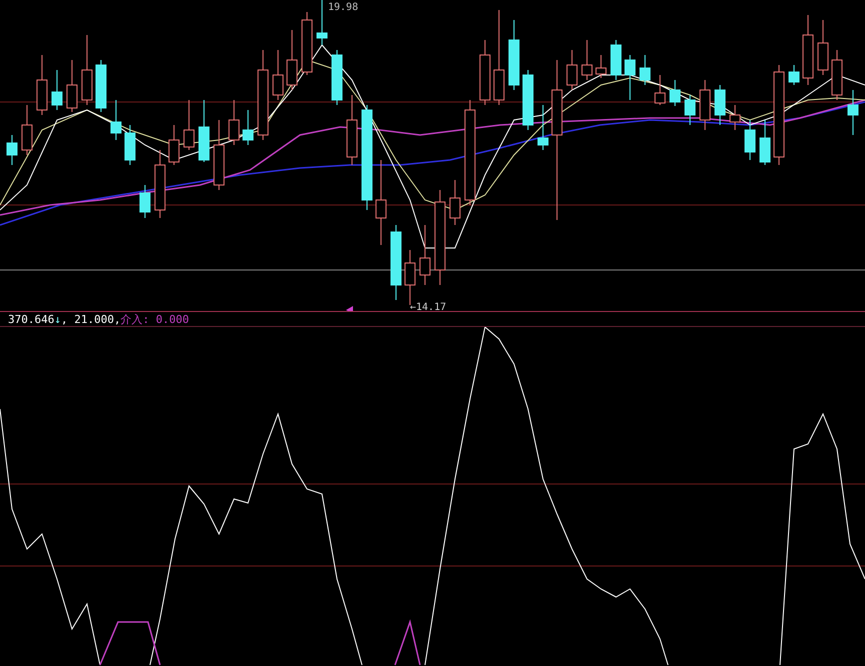 Image resolution: width=865 pixels, height=666 pixels. I want to click on low-price-label: ←14.17, so click(428, 306).